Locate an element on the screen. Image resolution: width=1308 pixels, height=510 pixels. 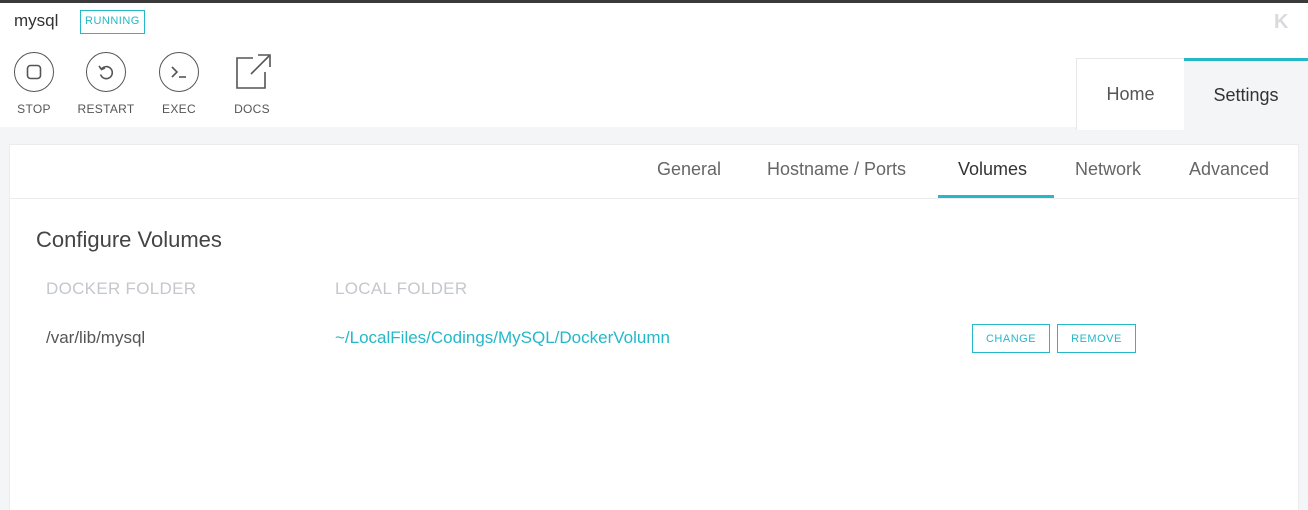
remove-button: REMOVE is located at coordinates (1096, 338).